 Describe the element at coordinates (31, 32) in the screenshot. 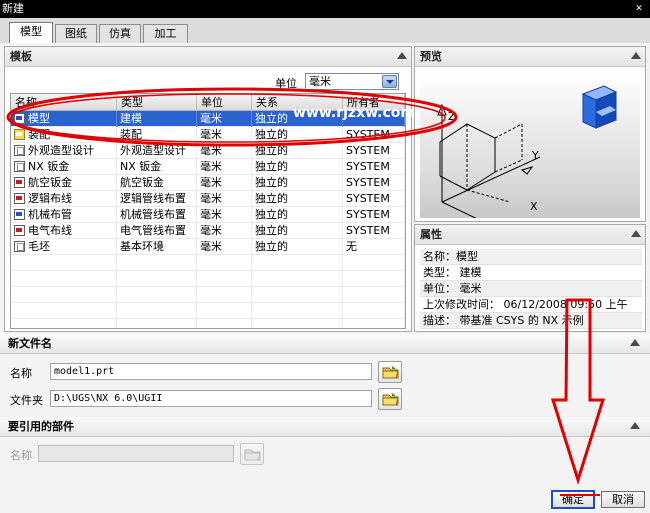

I see `tab-model: 模型` at that location.